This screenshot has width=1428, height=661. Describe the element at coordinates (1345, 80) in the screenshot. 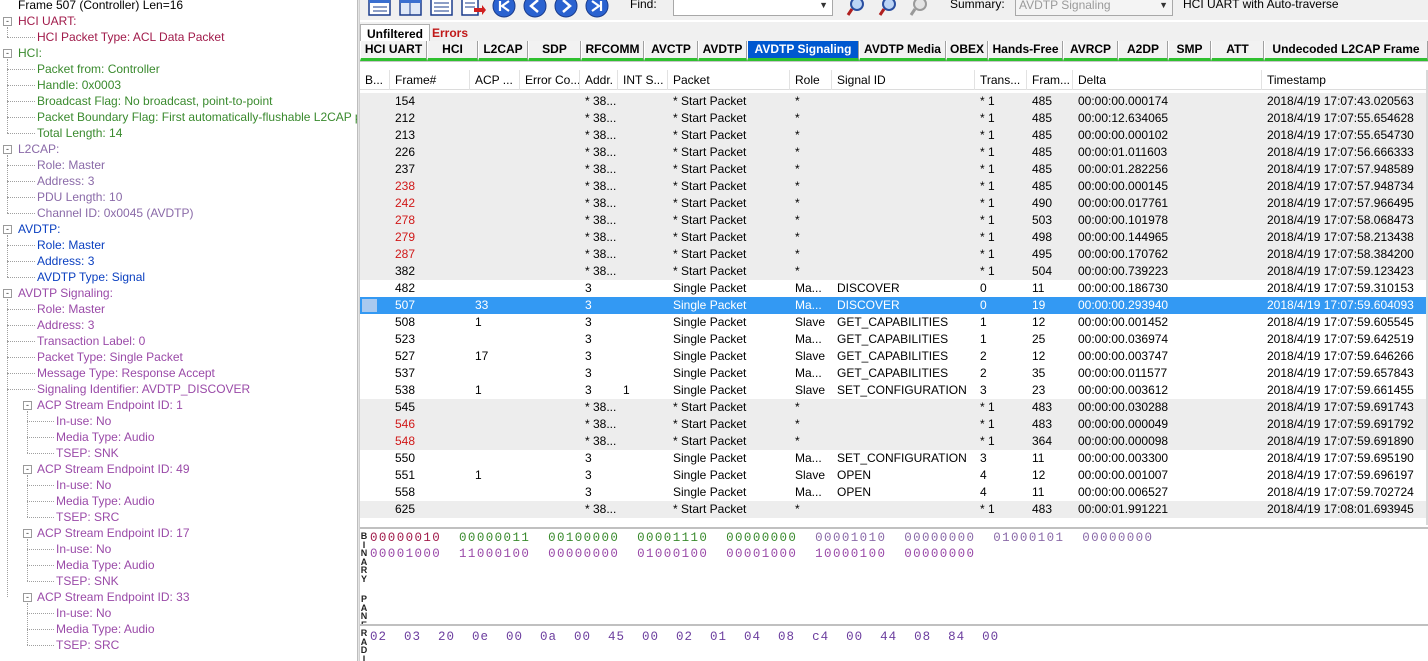

I see `column-header: Timestamp` at that location.